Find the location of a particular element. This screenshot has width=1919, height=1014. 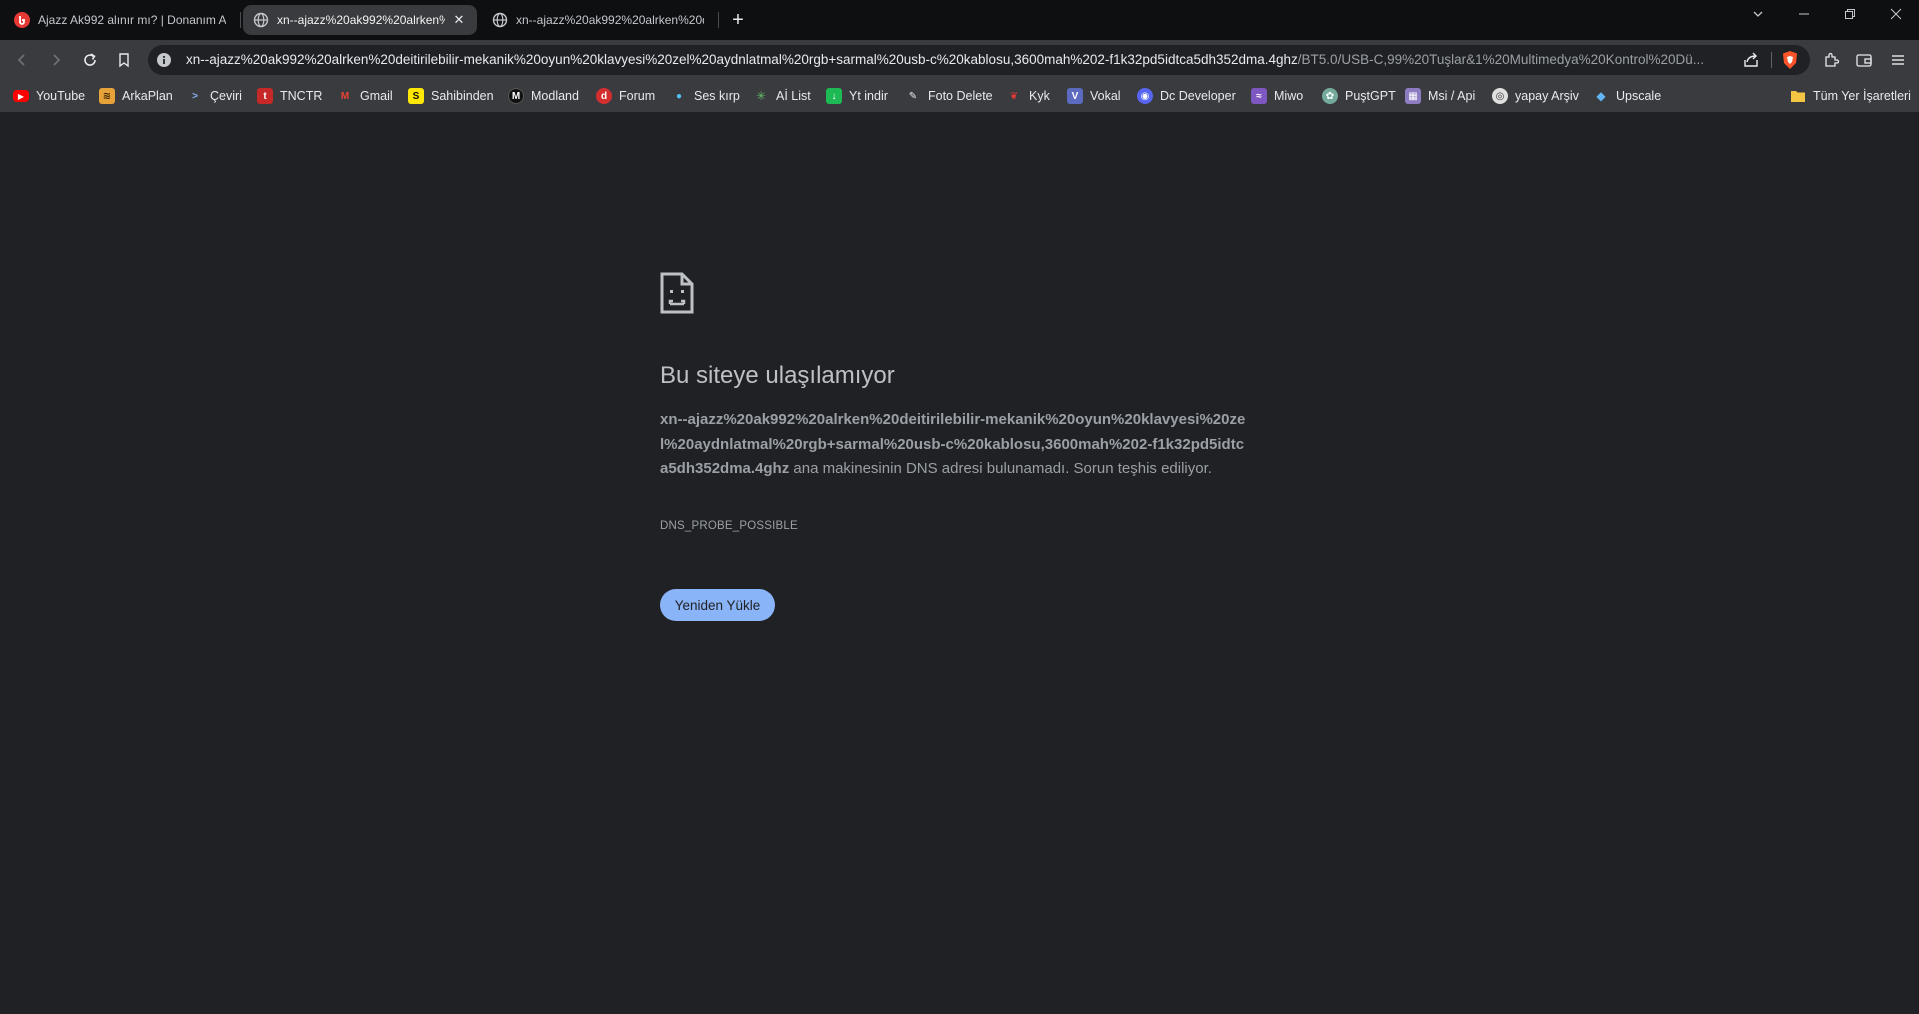

gmail-icon: M is located at coordinates (345, 96).